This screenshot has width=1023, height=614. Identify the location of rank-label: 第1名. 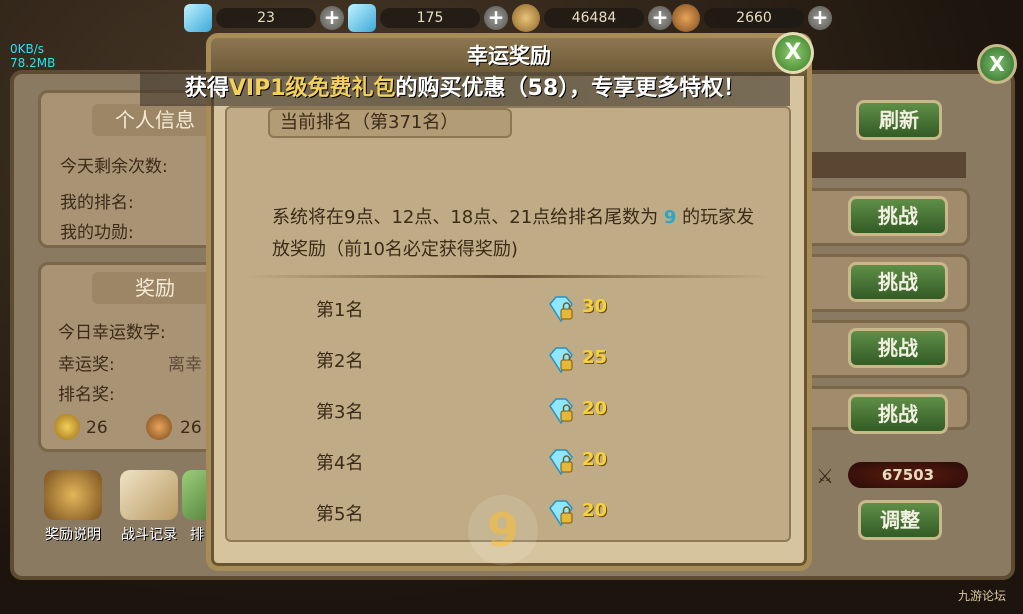
(340, 310).